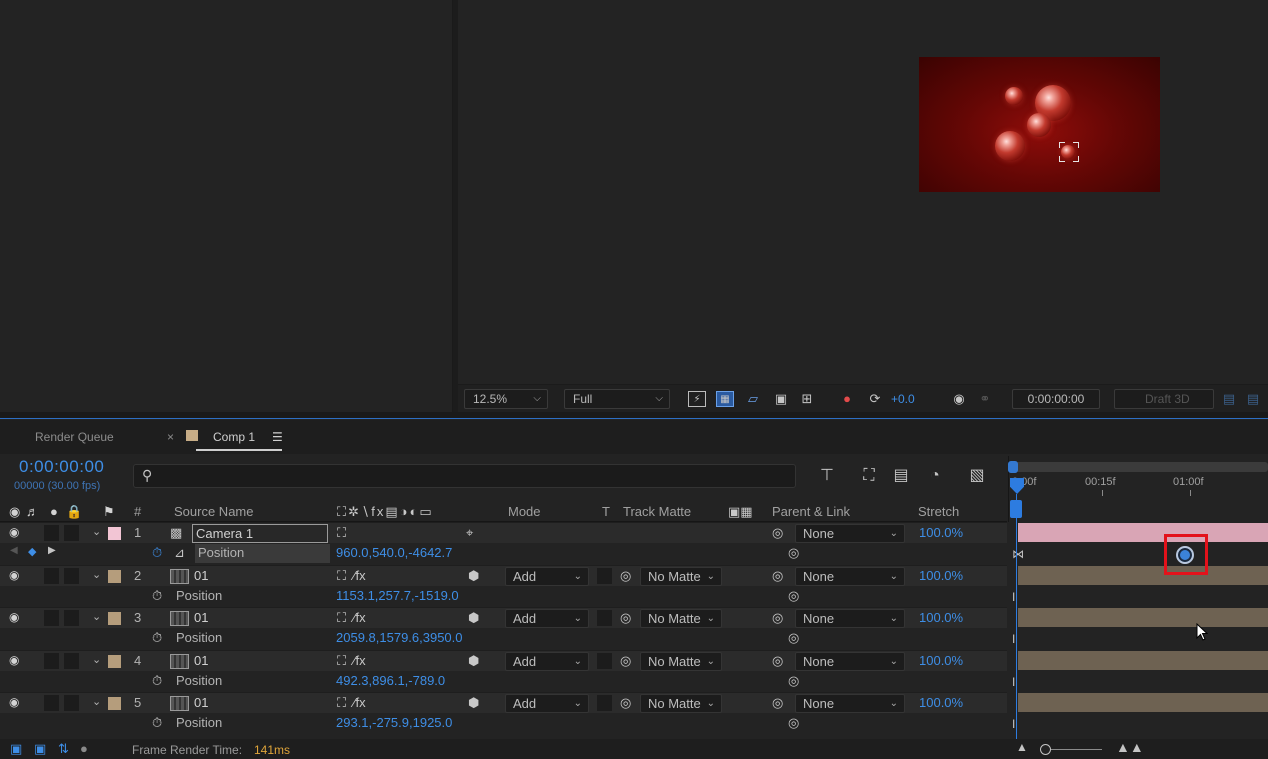 The width and height of the screenshot is (1268, 759). Describe the element at coordinates (63, 749) in the screenshot. I see `in-out-icon: ⇅` at that location.